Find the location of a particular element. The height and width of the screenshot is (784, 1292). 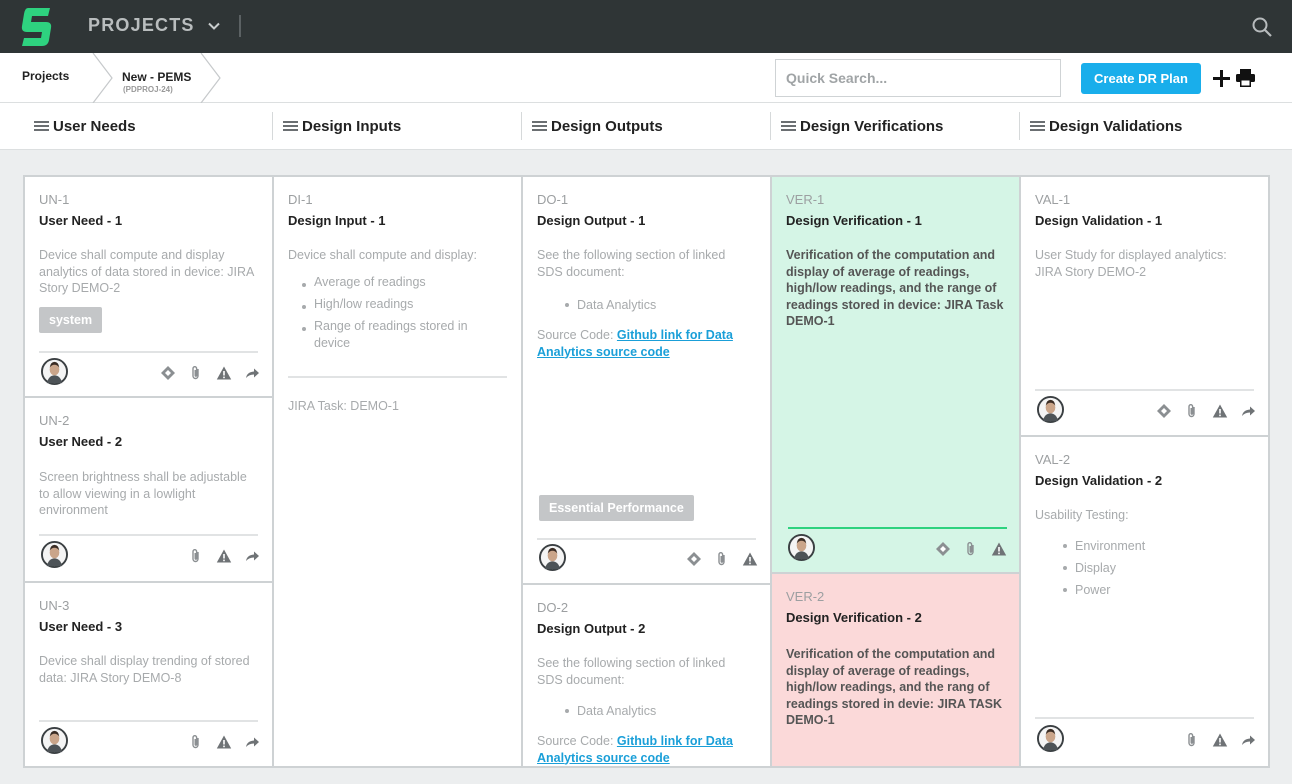

card-id: DO-2 is located at coordinates (553, 607).